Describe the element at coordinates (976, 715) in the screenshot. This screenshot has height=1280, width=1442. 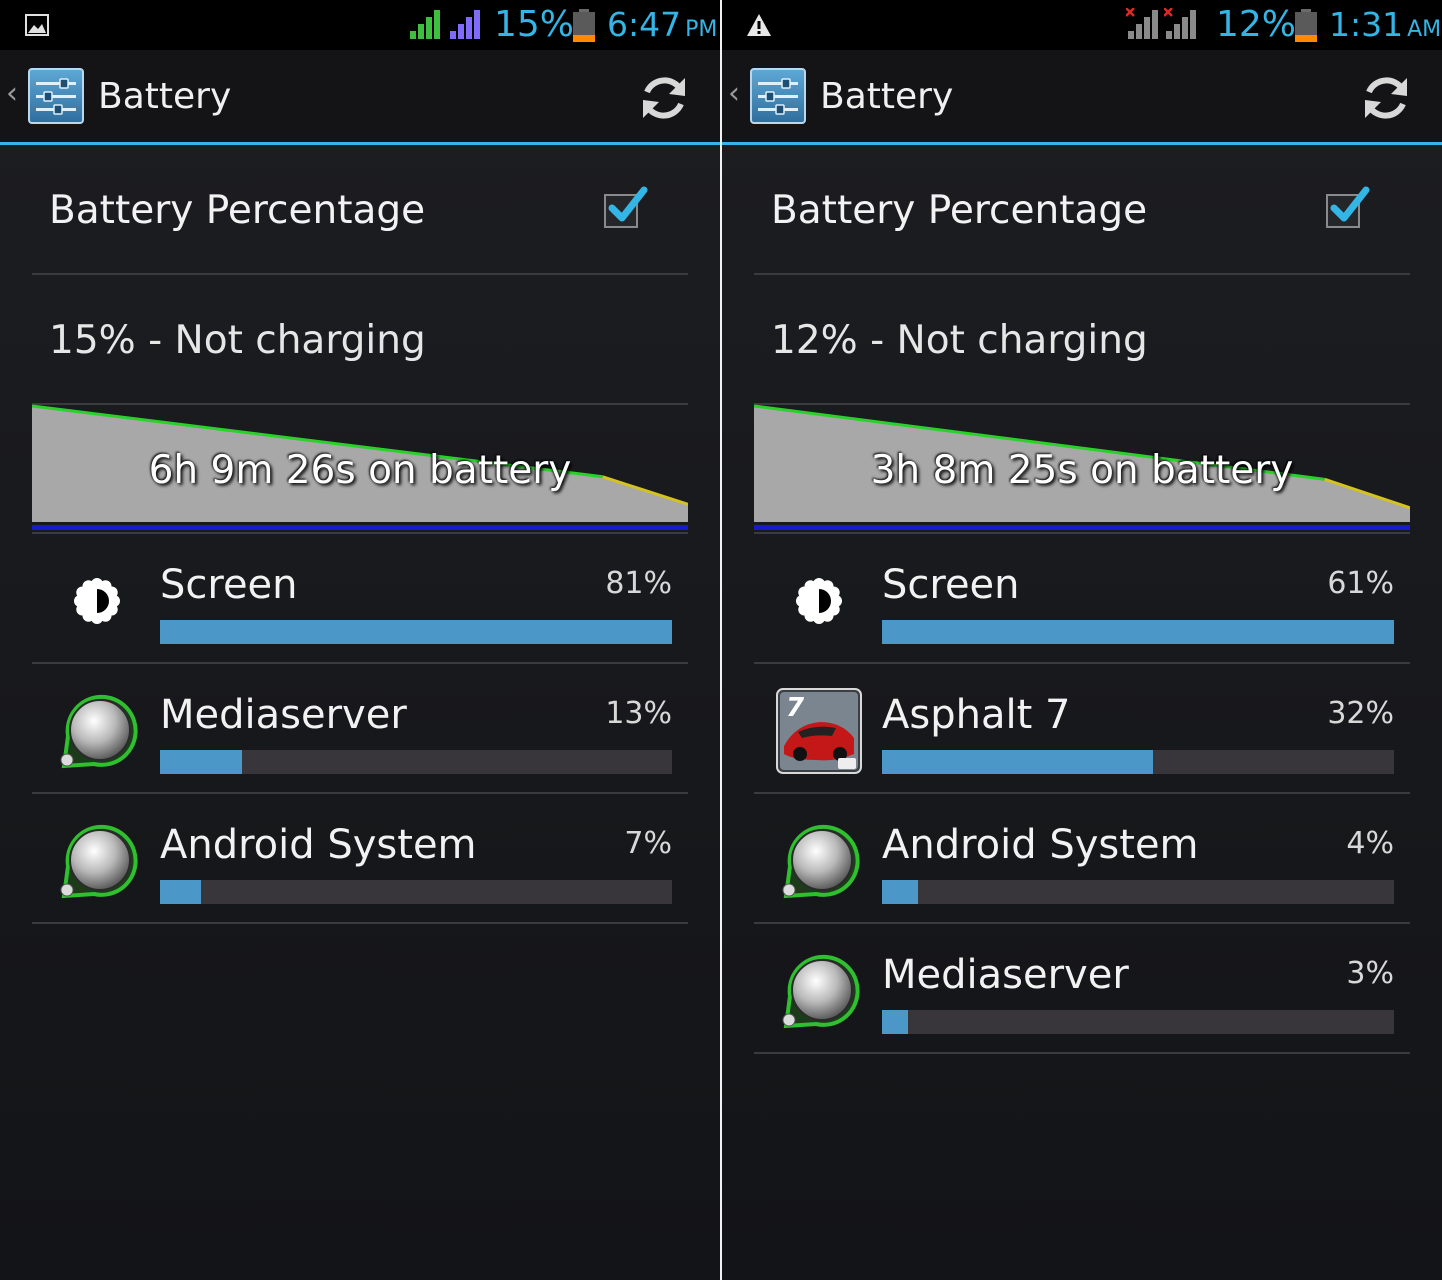
I see `usage-item-name: Asphalt 7` at that location.